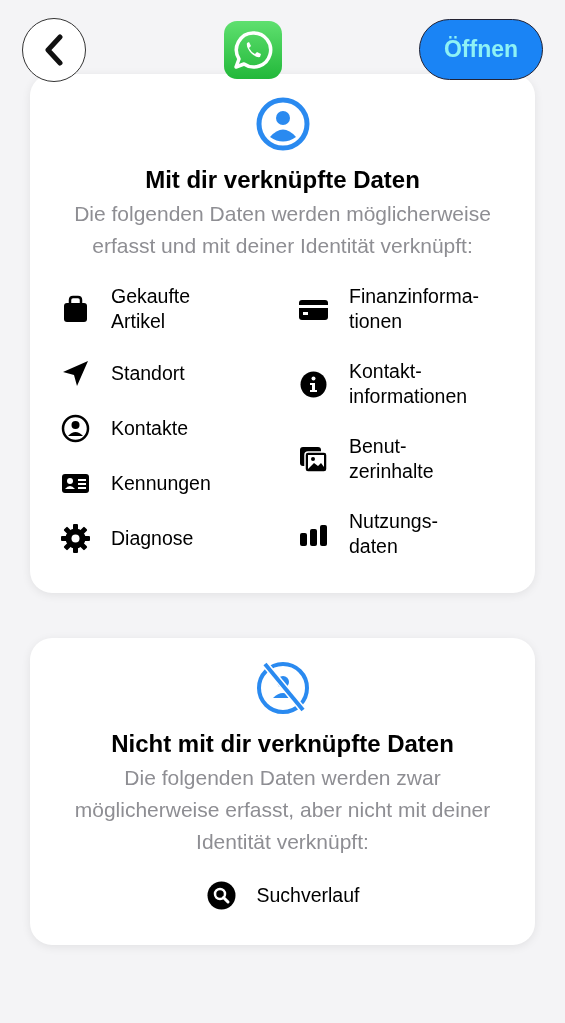 The width and height of the screenshot is (565, 1023). Describe the element at coordinates (54, 49) in the screenshot. I see `back-chevron-icon` at that location.